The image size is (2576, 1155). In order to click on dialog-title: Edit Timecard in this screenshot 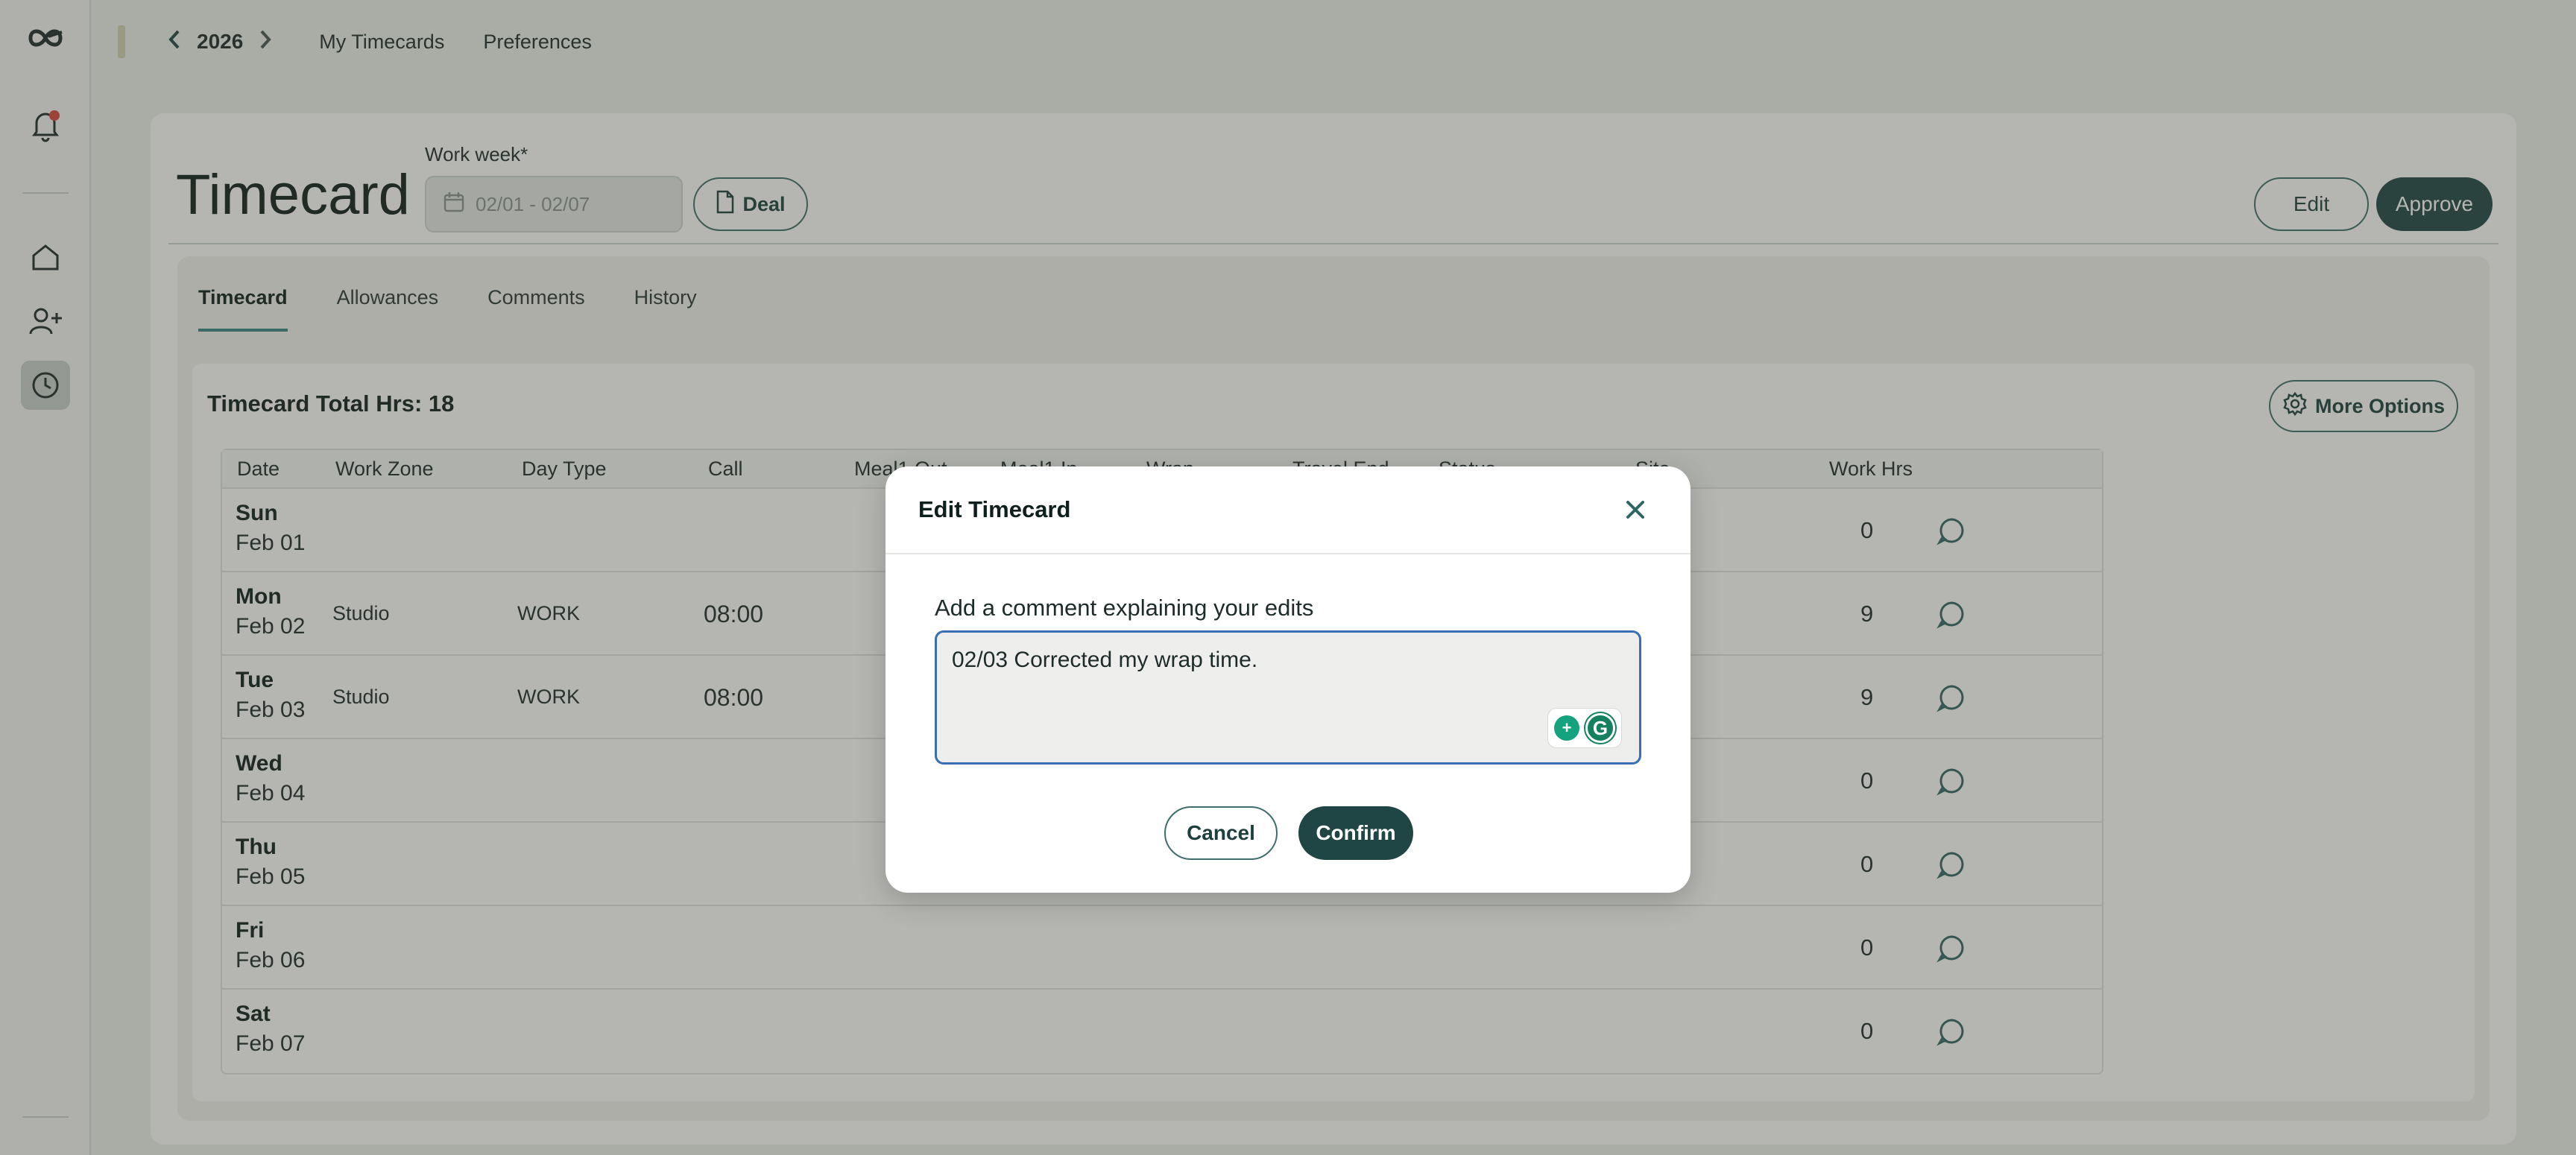, I will do `click(994, 509)`.